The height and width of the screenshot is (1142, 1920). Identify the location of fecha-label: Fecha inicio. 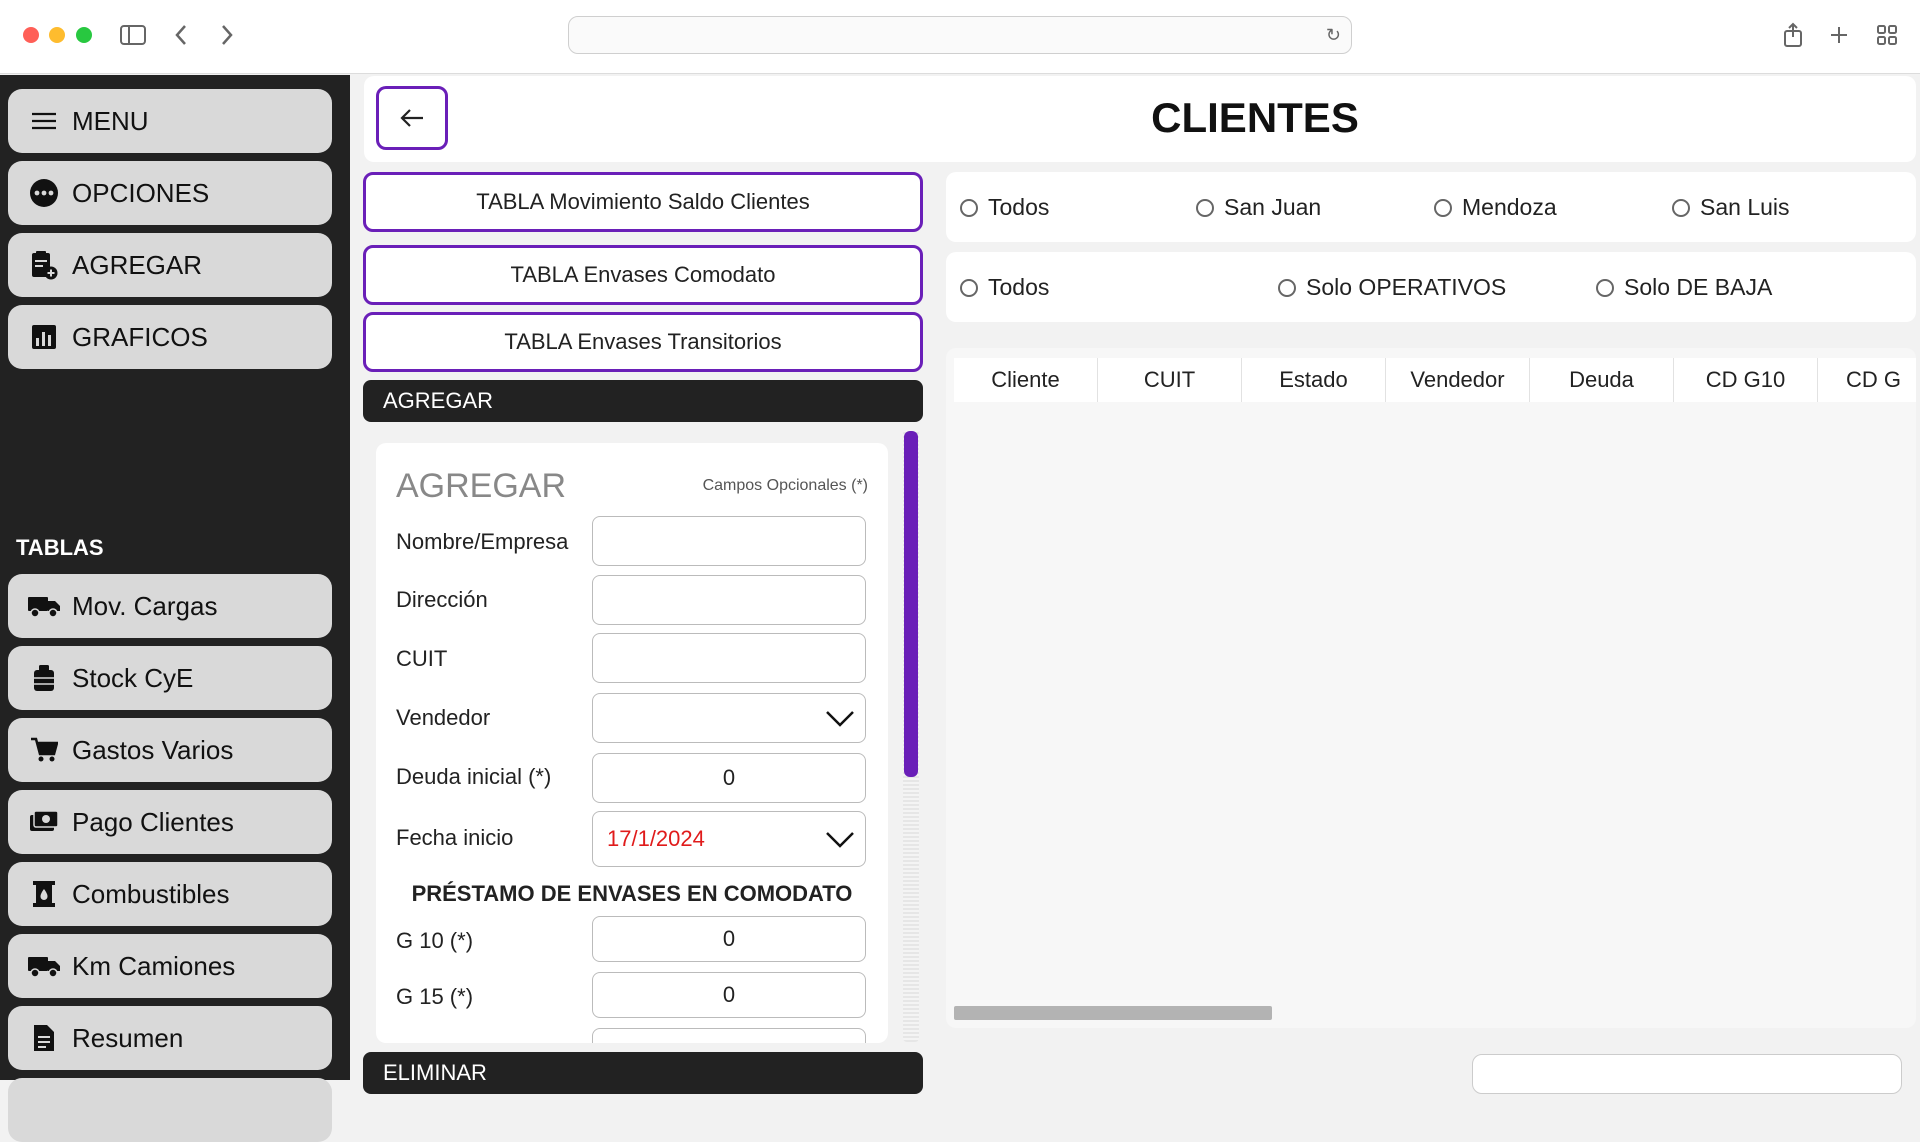
(455, 837).